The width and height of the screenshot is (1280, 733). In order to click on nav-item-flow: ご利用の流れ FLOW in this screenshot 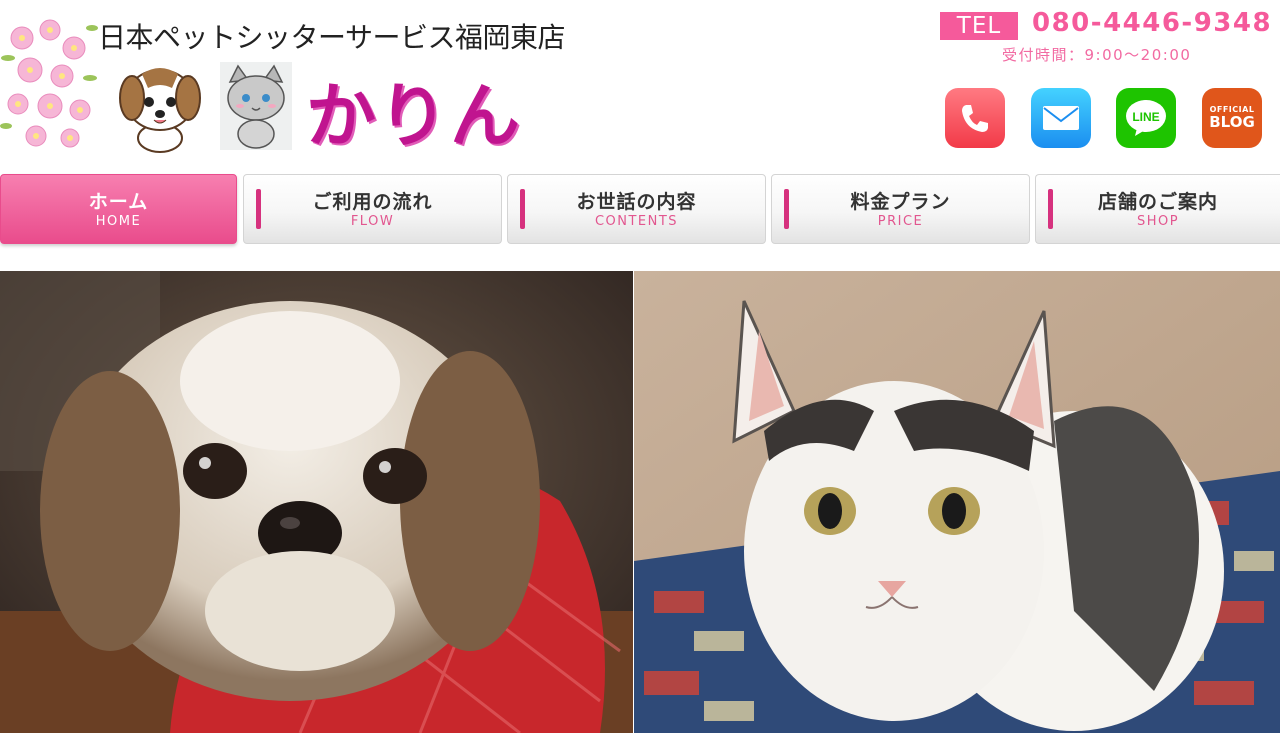, I will do `click(372, 209)`.